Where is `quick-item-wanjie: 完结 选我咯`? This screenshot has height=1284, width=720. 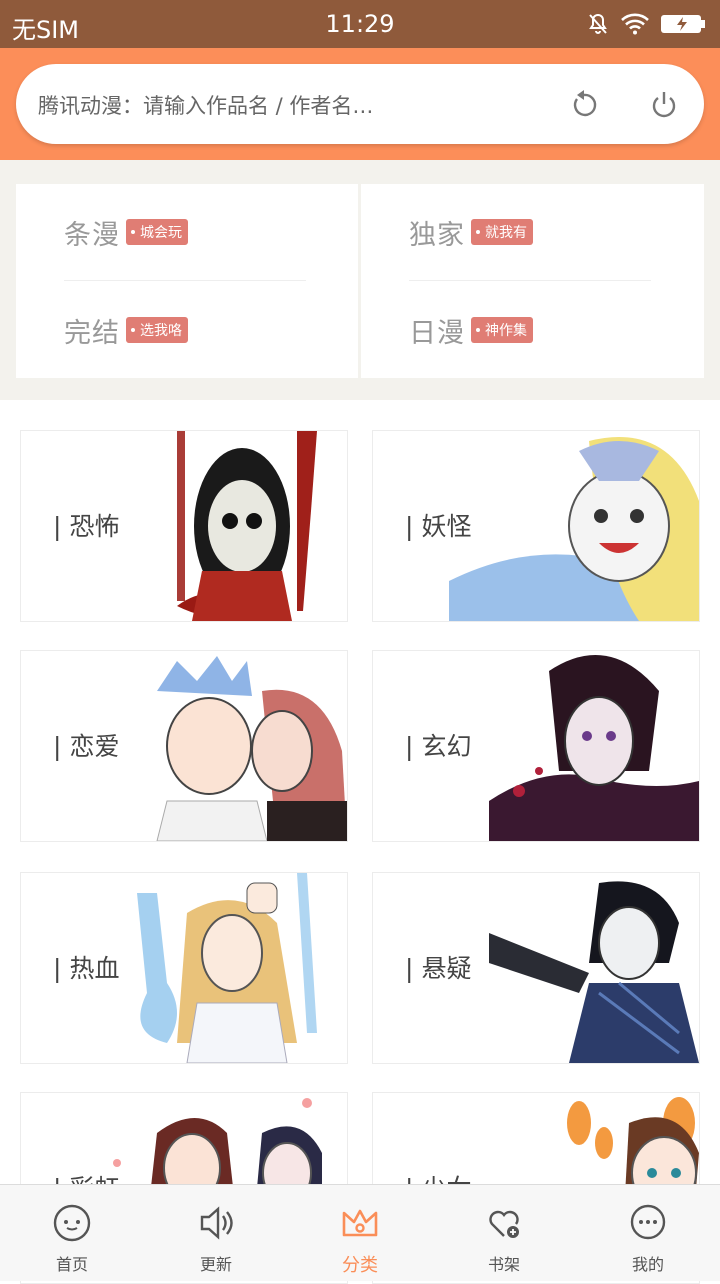
quick-item-wanjie: 完结 选我咯 is located at coordinates (126, 330).